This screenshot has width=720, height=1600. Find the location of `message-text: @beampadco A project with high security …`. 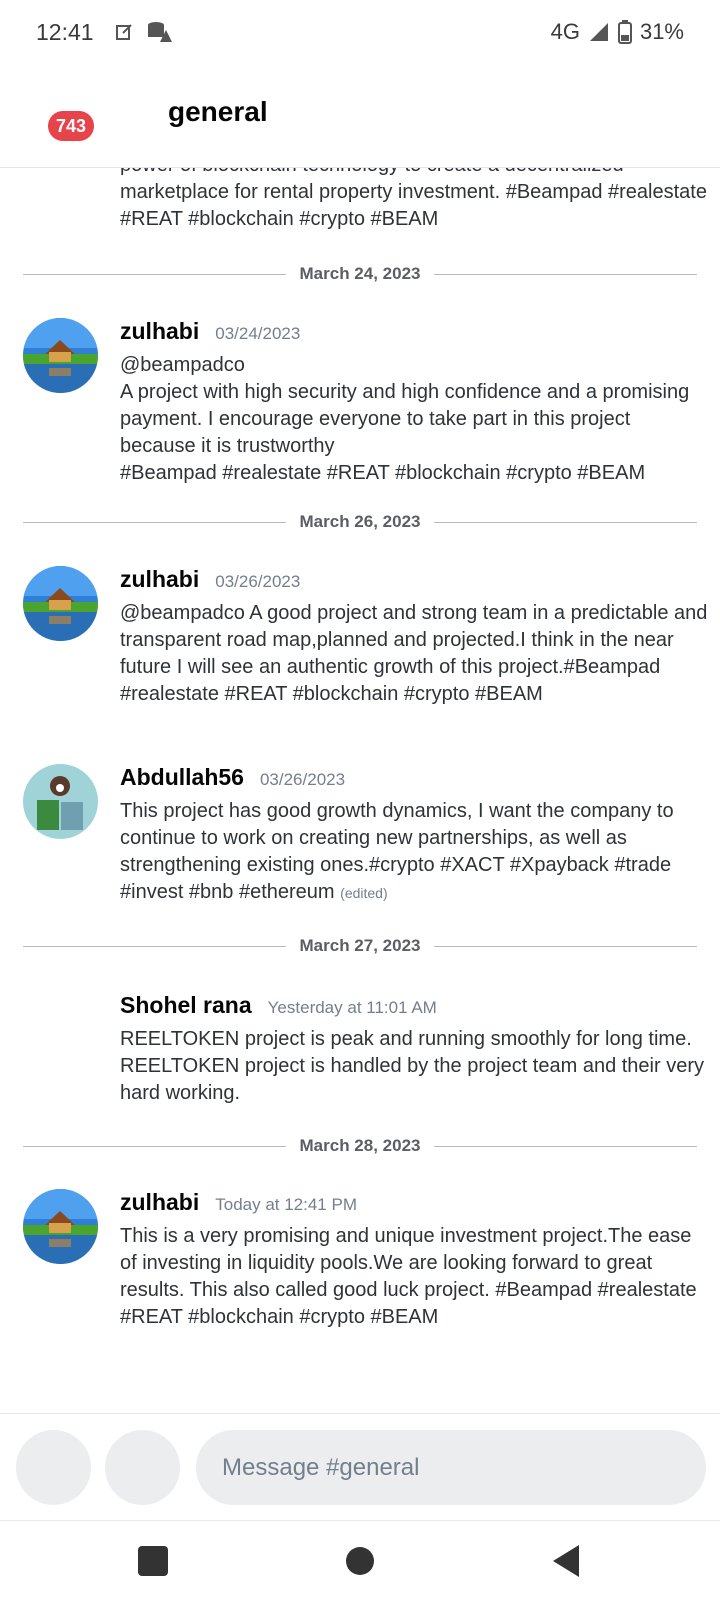

message-text: @beampadco A project with high security … is located at coordinates (405, 419).